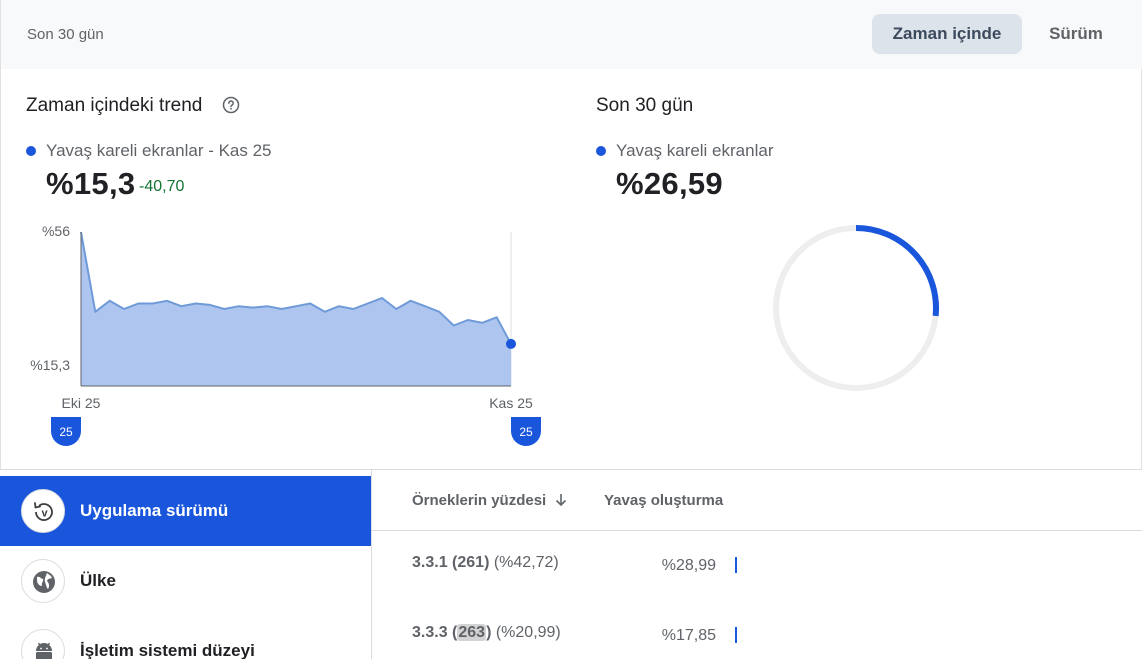 This screenshot has height=659, width=1142. What do you see at coordinates (81, 403) in the screenshot?
I see `x-tick-start: Eki 25` at bounding box center [81, 403].